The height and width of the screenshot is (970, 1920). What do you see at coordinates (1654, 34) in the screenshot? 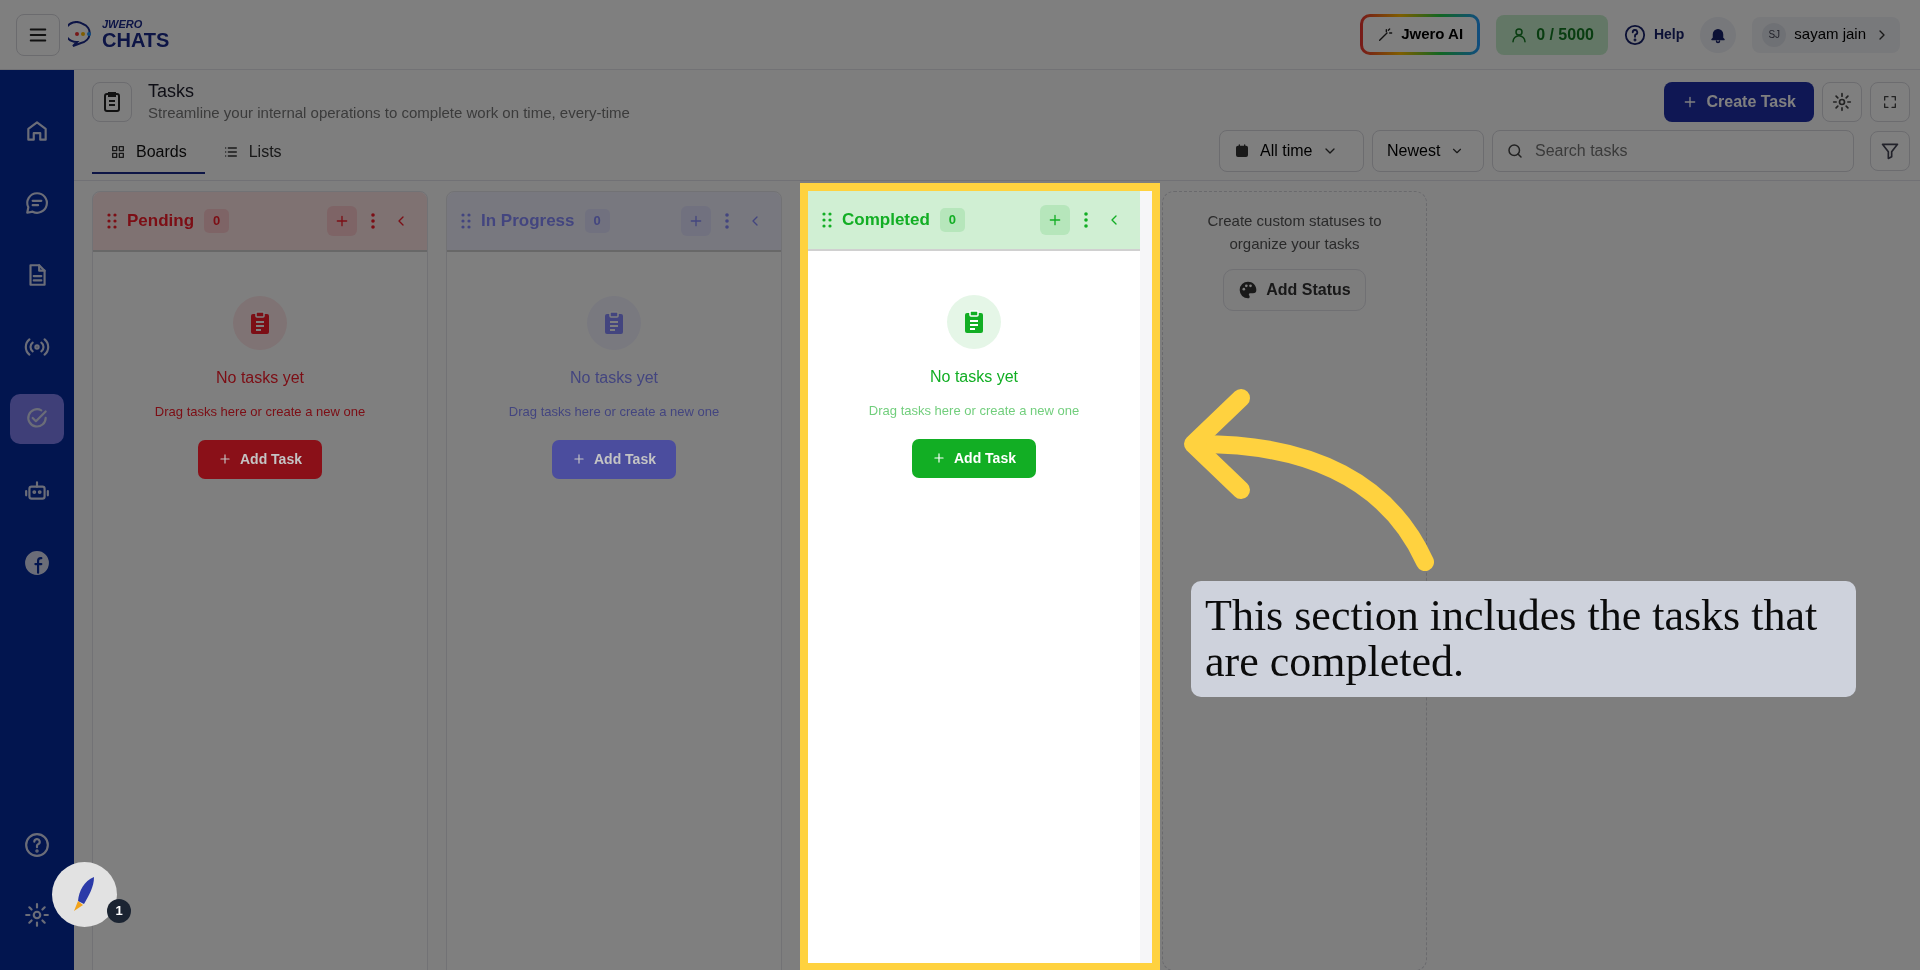
I see `help-link: Help` at bounding box center [1654, 34].